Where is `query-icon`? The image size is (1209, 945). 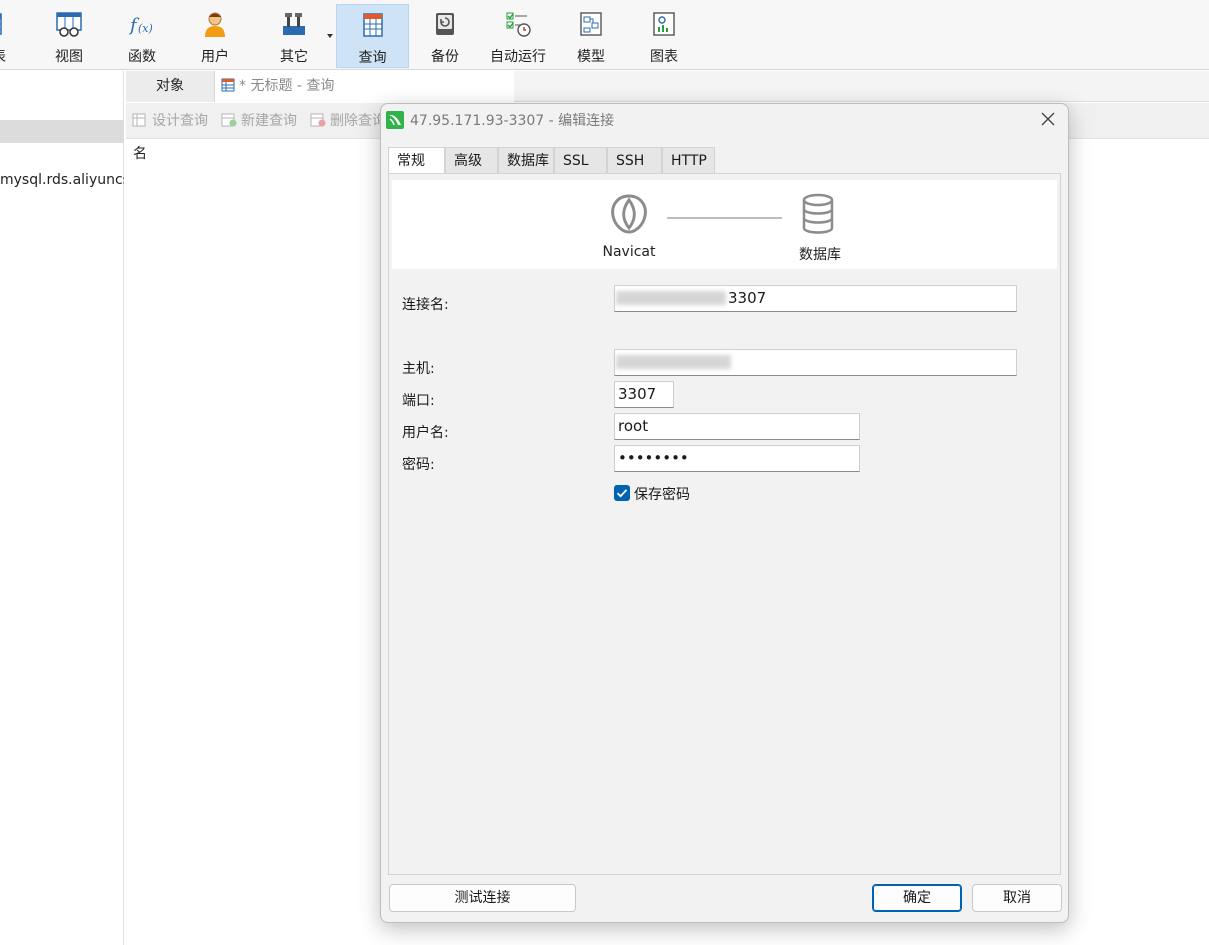 query-icon is located at coordinates (372, 25).